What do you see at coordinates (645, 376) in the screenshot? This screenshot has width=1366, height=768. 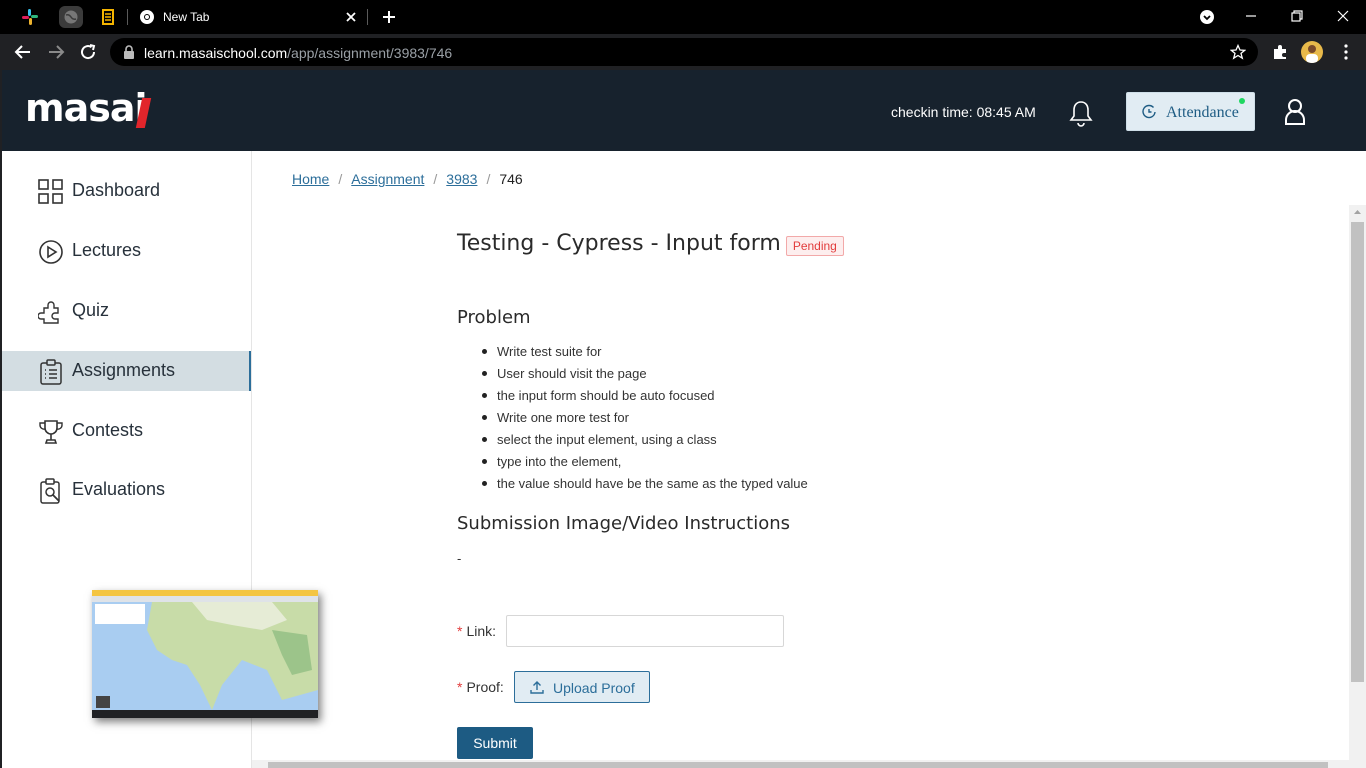 I see `list-item: User should visit the page` at bounding box center [645, 376].